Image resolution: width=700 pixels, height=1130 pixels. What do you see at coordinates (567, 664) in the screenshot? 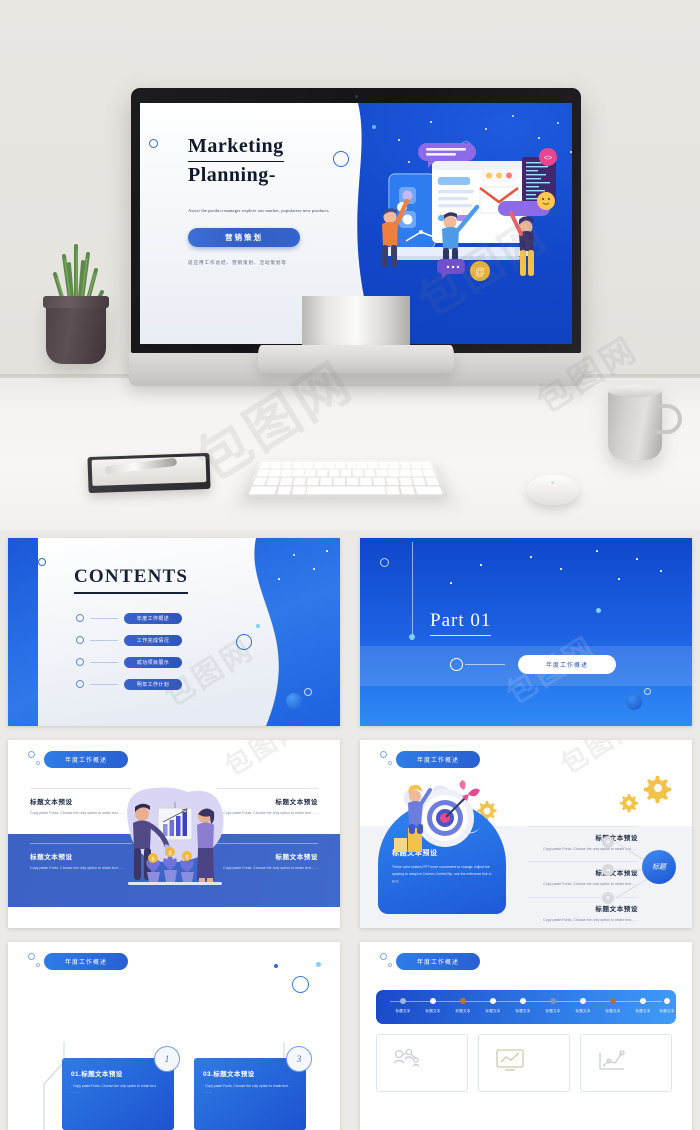
I see `part-pill-label: 年度工作概述` at bounding box center [567, 664].